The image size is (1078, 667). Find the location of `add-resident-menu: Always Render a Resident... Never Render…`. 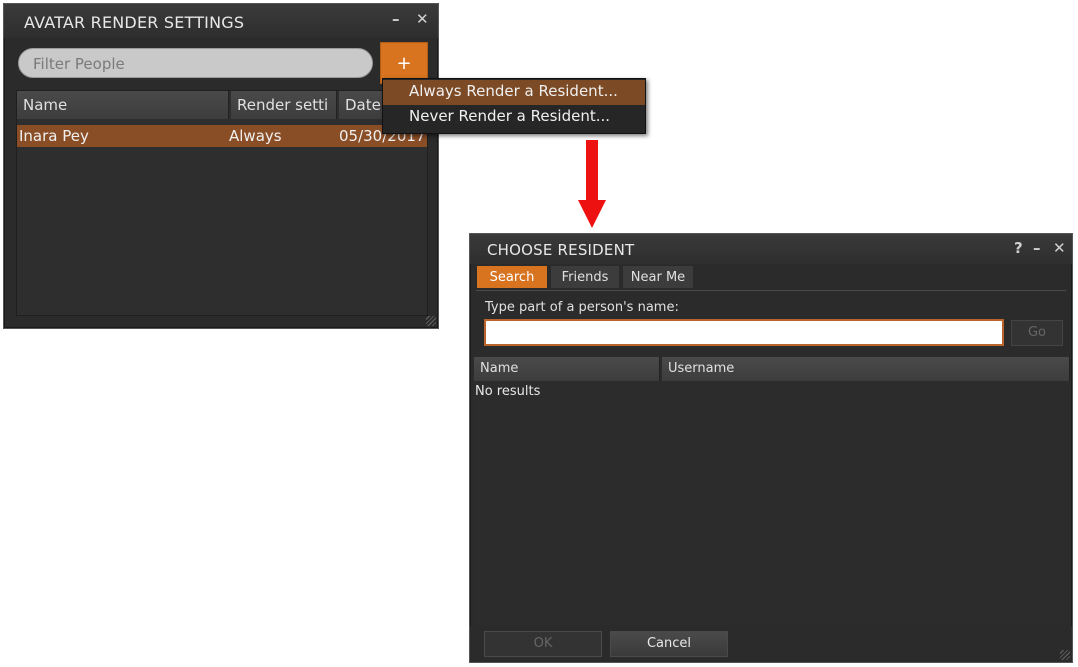

add-resident-menu: Always Render a Resident... Never Render… is located at coordinates (514, 106).